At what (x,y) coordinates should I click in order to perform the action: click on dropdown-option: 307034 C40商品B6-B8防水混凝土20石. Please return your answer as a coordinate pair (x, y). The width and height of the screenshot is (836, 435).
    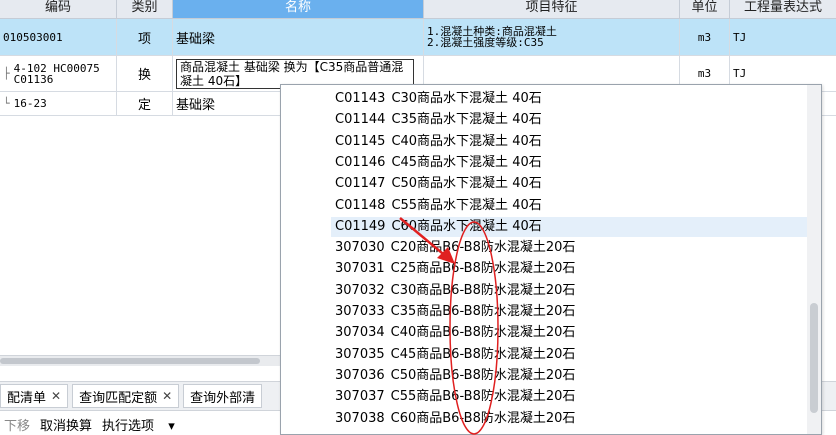
    Looking at the image, I should click on (570, 333).